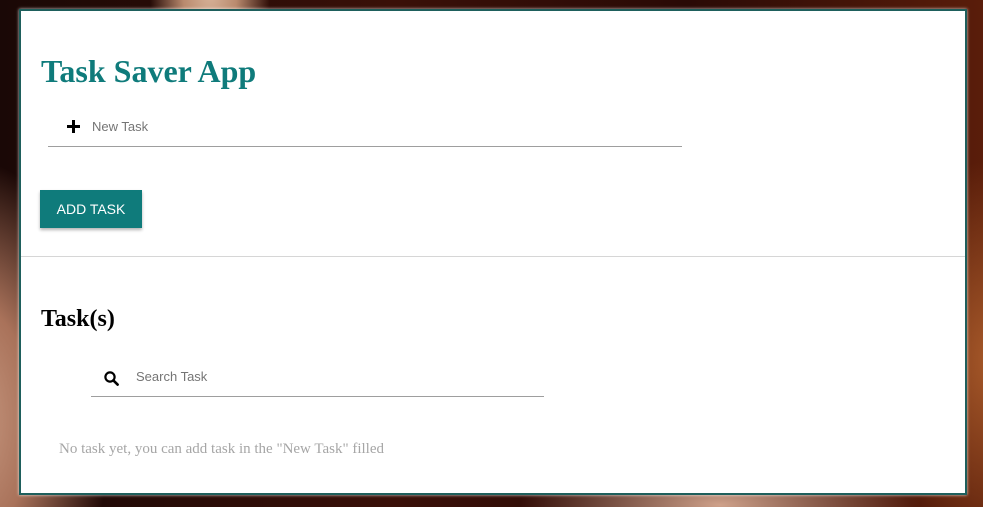  Describe the element at coordinates (91, 209) in the screenshot. I see `add-task-button: ADD TASK` at that location.